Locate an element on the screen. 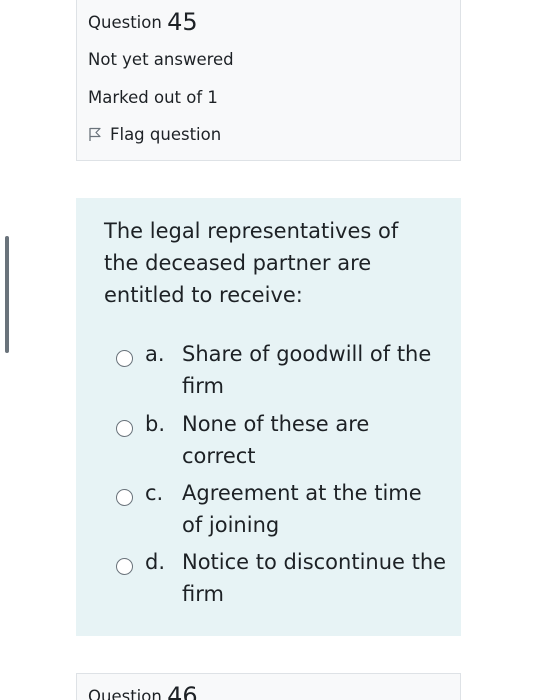  question-number-value: 45 is located at coordinates (182, 22).